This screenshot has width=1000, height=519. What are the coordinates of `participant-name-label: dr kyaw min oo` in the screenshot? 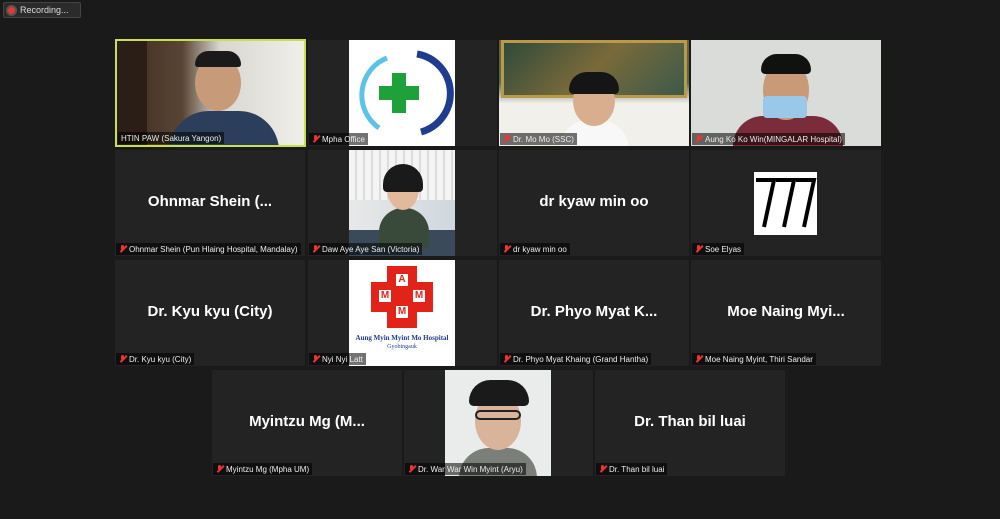 It's located at (535, 249).